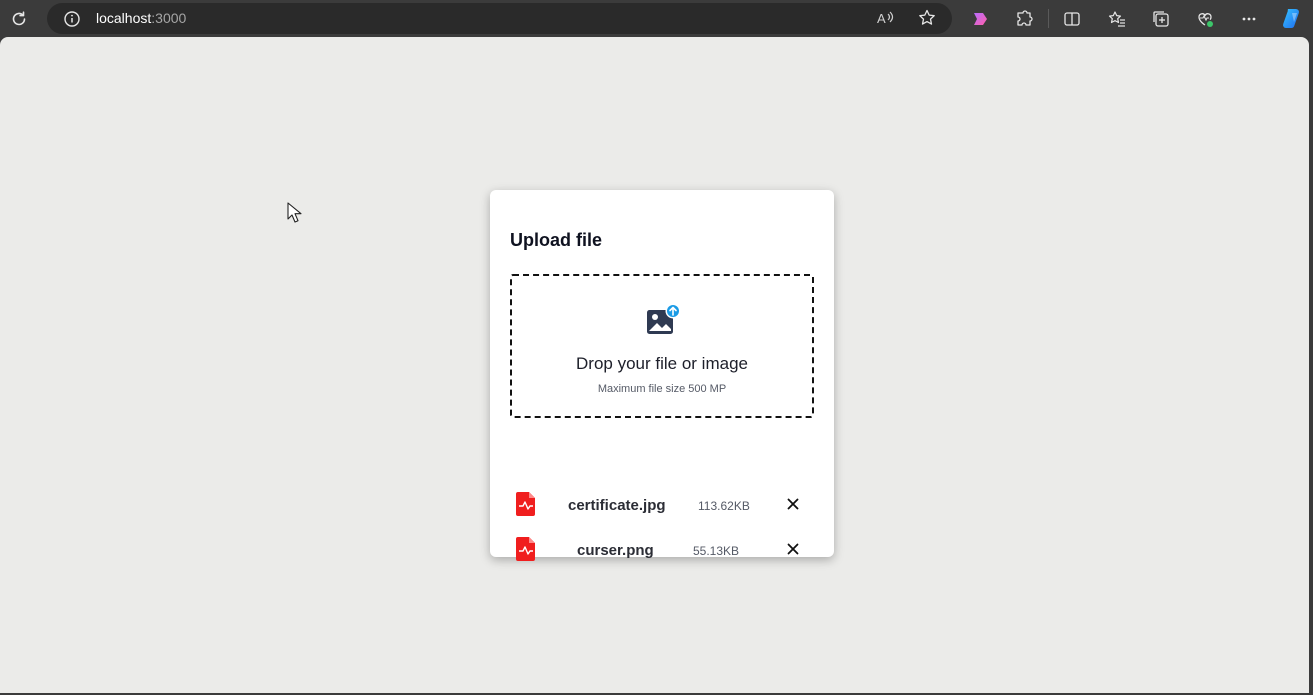  I want to click on upload-title: Upload file, so click(556, 240).